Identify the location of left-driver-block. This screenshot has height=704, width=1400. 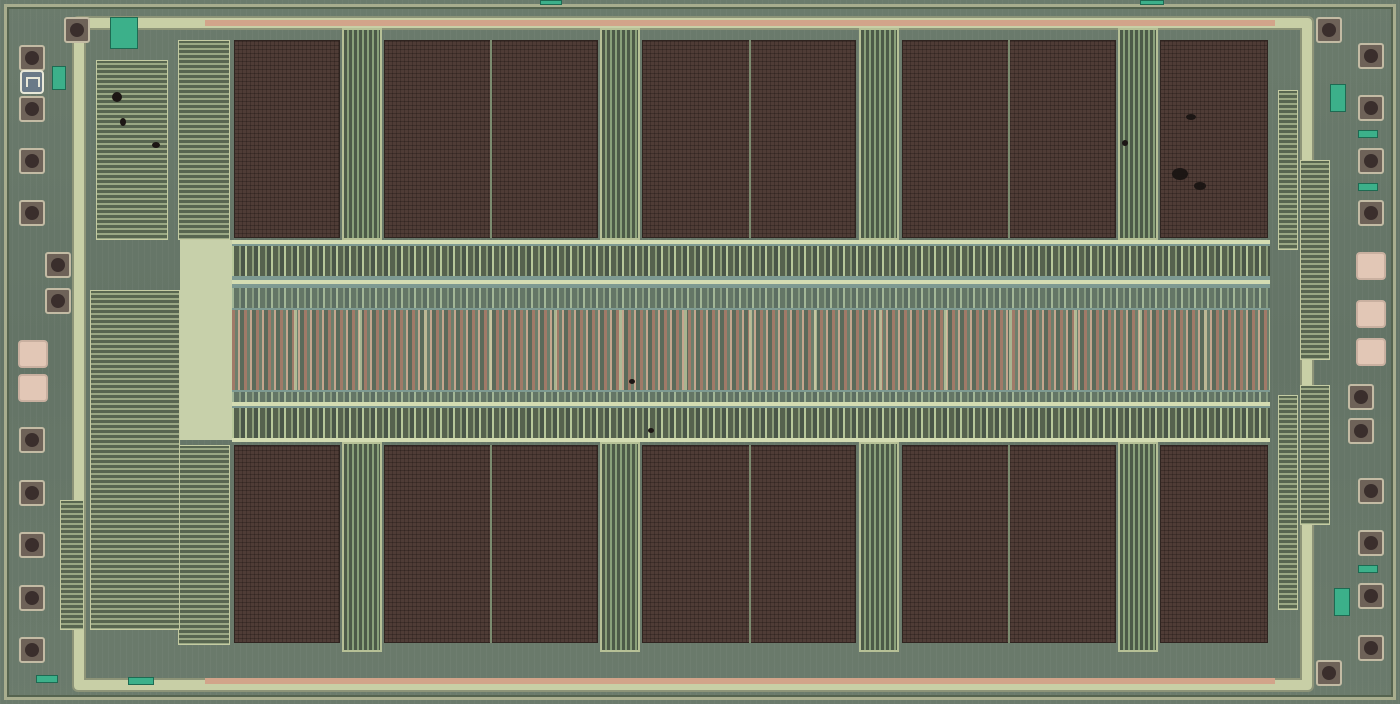
(72, 565).